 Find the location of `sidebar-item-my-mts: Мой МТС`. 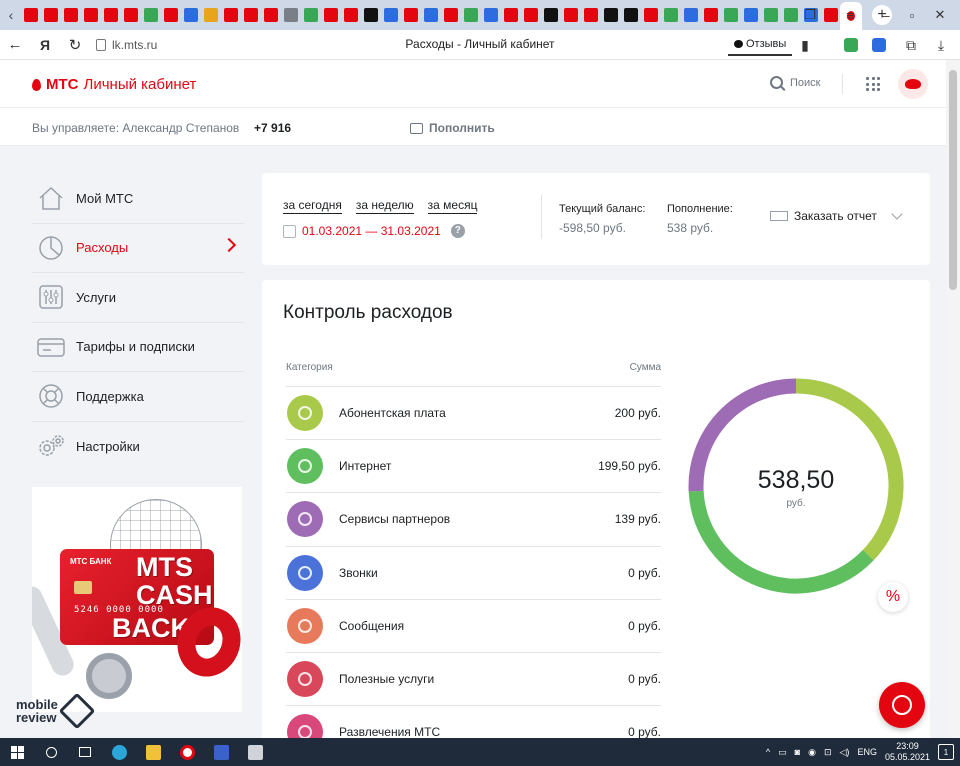

sidebar-item-my-mts: Мой МТС is located at coordinates (138, 199).